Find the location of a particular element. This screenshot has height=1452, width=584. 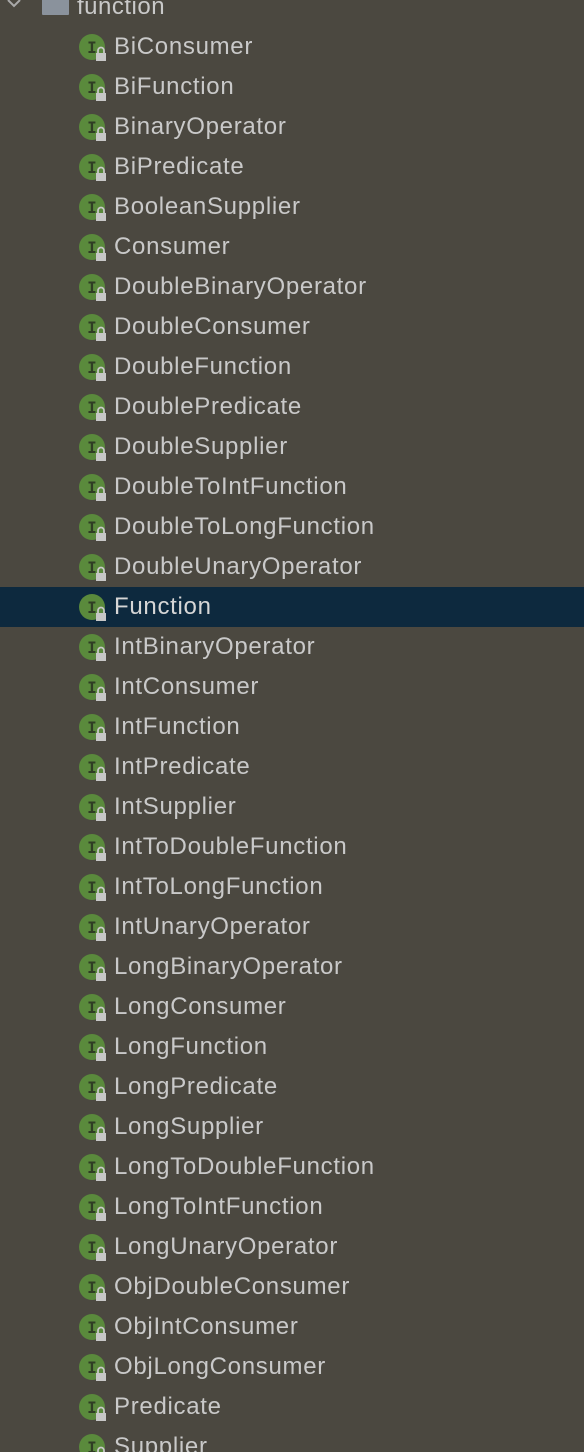

tree-item-int-supplier: I IntSupplier is located at coordinates (292, 807).